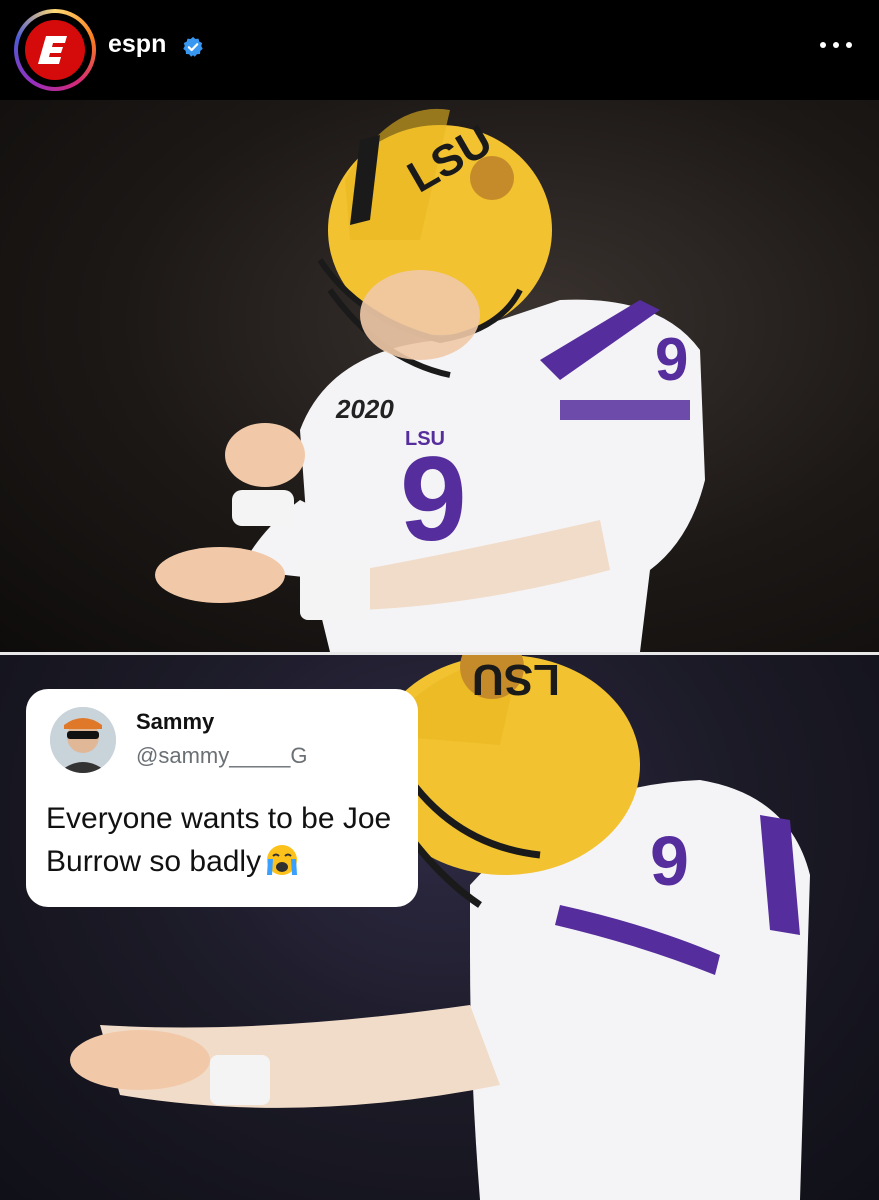 Image resolution: width=879 pixels, height=1200 pixels. What do you see at coordinates (516, 679) in the screenshot?
I see `helmet-lsu-text-bottom: LSU` at bounding box center [516, 679].